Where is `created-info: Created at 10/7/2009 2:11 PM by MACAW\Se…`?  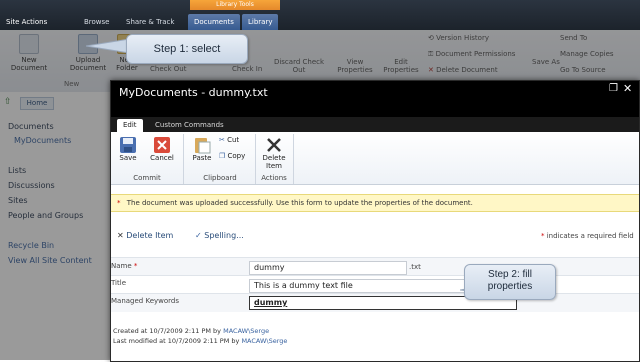 created-info: Created at 10/7/2009 2:11 PM by MACAW\Se… is located at coordinates (191, 331).